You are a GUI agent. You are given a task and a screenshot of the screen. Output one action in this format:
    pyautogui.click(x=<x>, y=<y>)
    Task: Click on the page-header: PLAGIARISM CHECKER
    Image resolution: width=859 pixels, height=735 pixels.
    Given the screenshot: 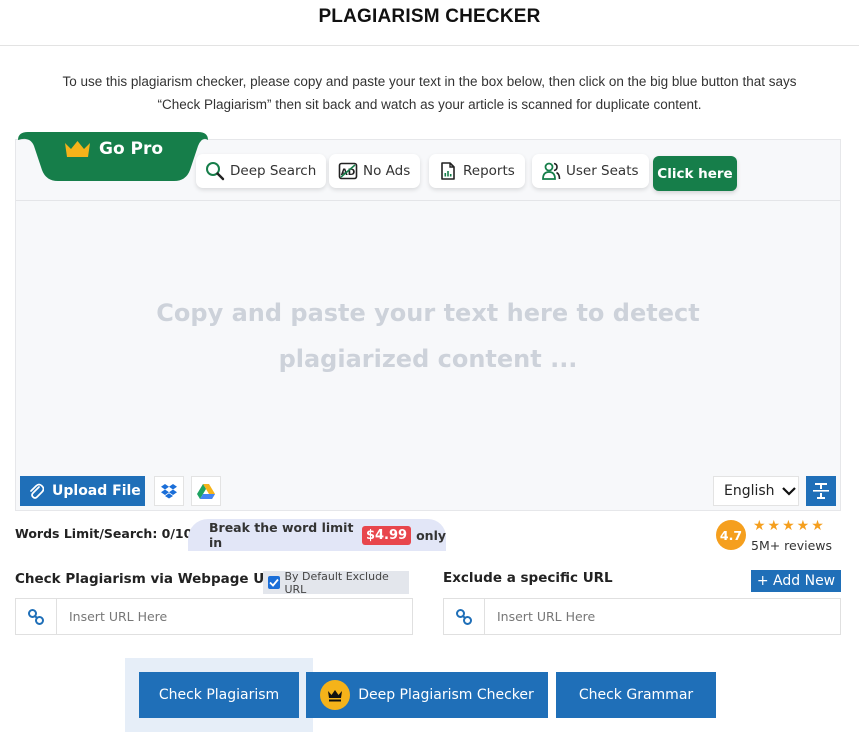 What is the action you would take?
    pyautogui.click(x=429, y=23)
    